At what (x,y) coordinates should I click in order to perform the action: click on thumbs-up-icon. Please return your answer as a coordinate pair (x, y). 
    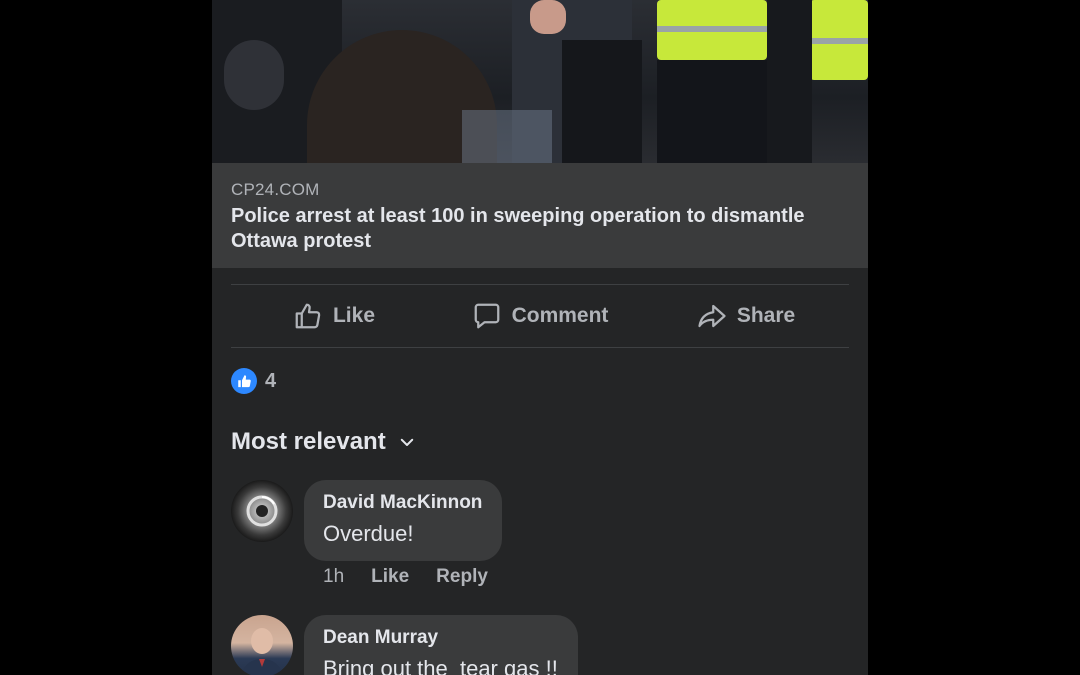
    Looking at the image, I should click on (308, 316).